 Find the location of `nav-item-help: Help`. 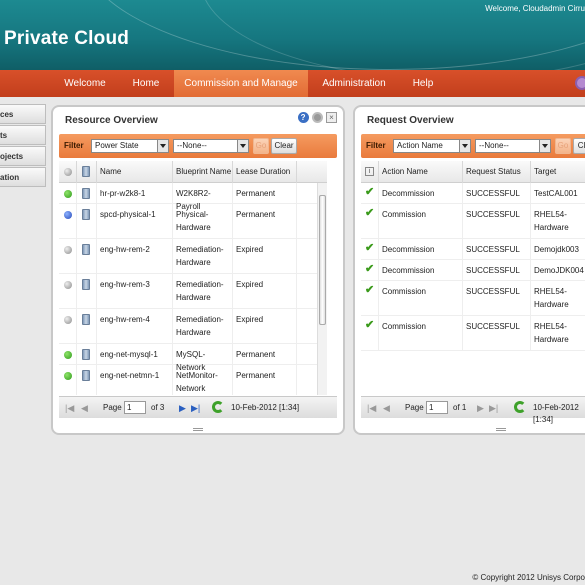

nav-item-help: Help is located at coordinates (423, 83).